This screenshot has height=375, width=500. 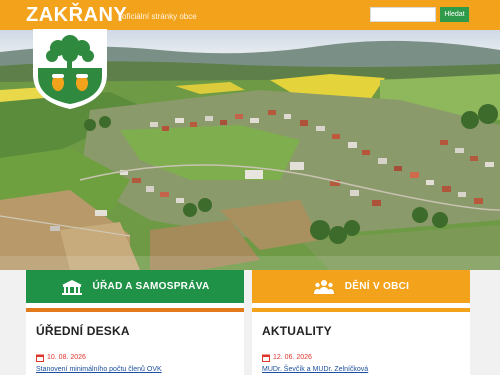 I want to click on search-input, so click(x=403, y=14).